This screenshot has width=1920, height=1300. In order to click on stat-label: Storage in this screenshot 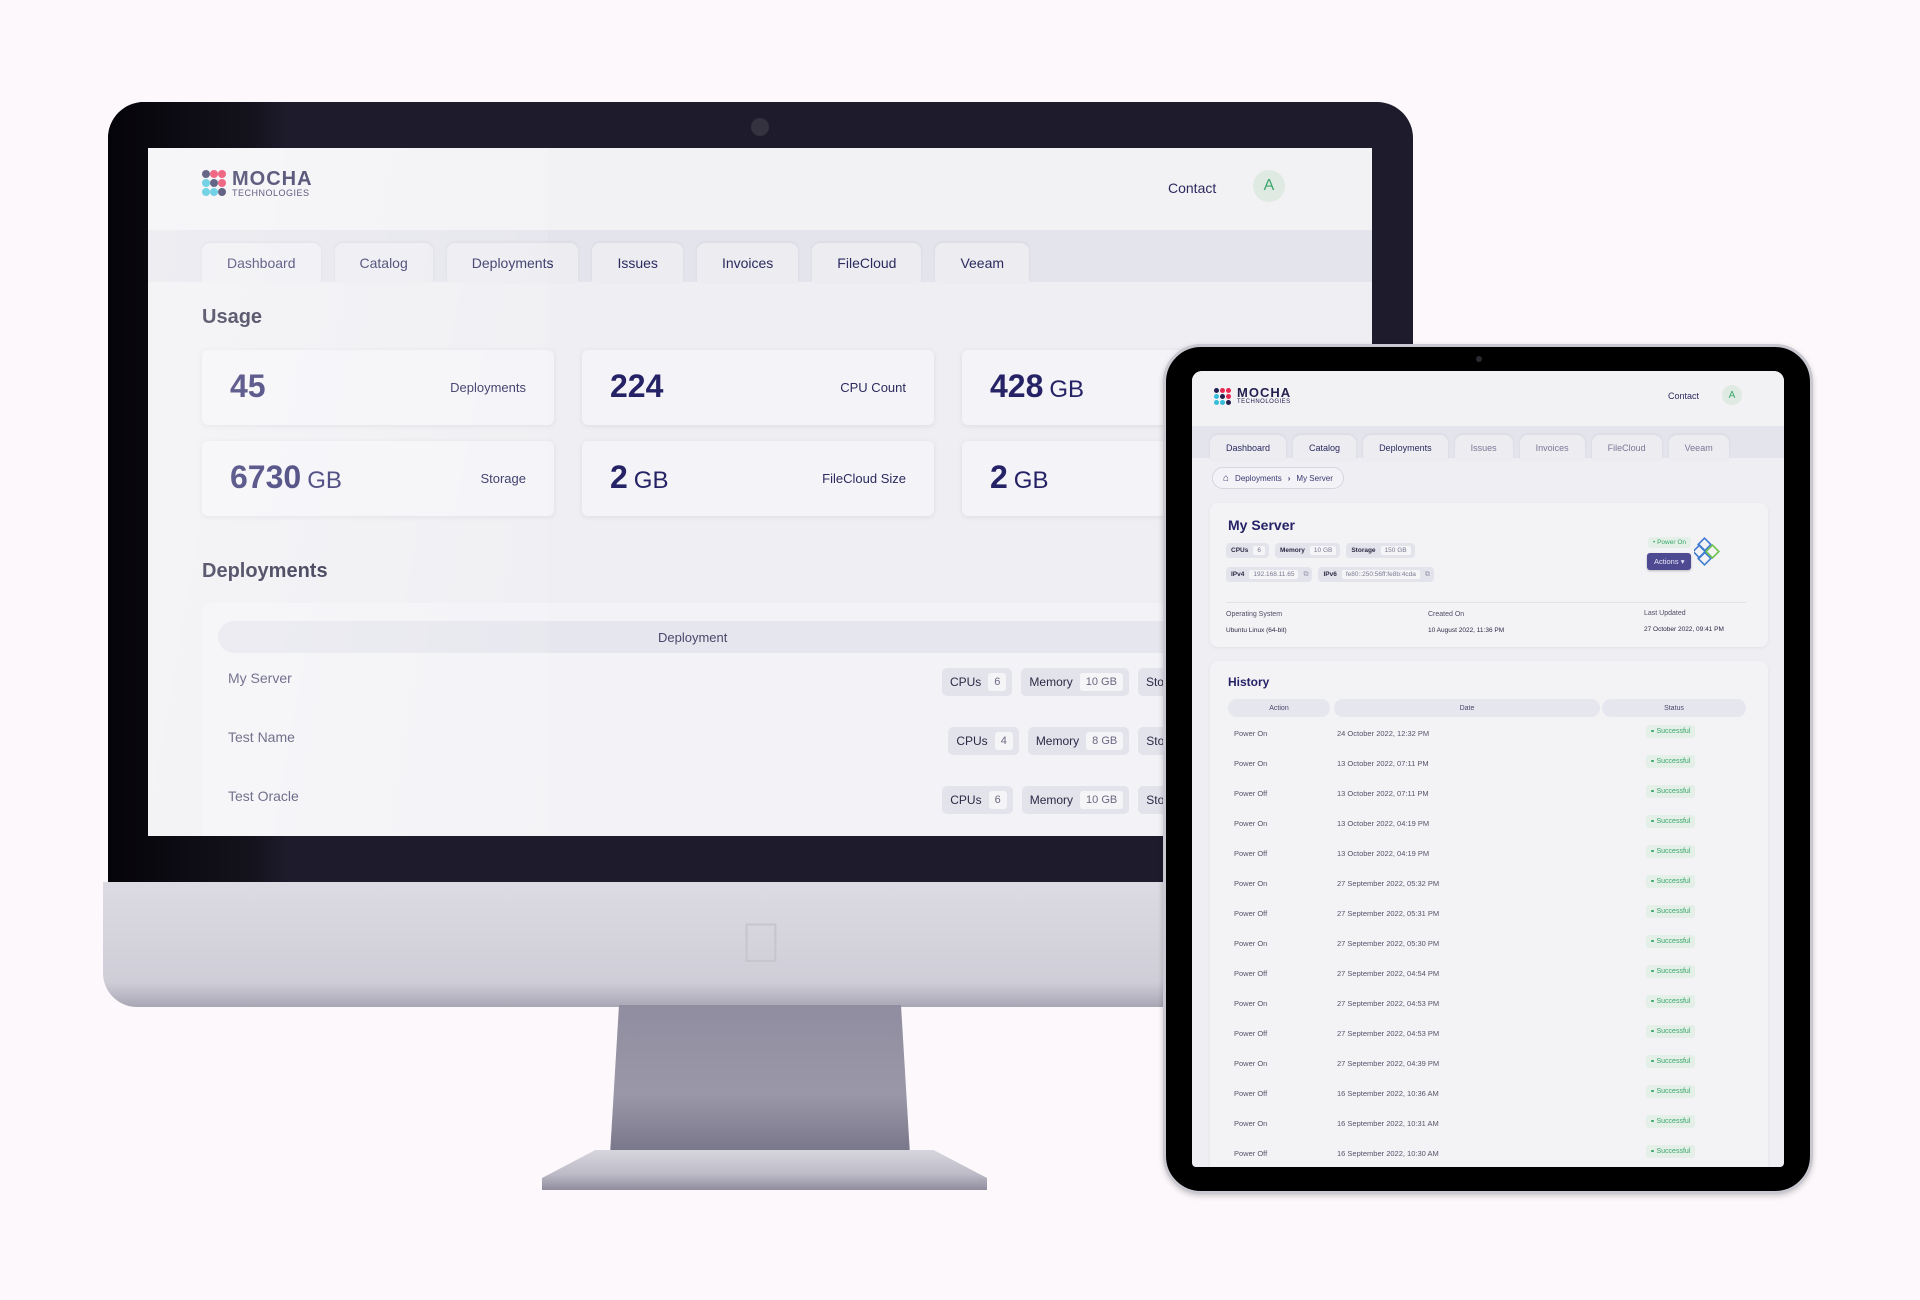, I will do `click(503, 478)`.